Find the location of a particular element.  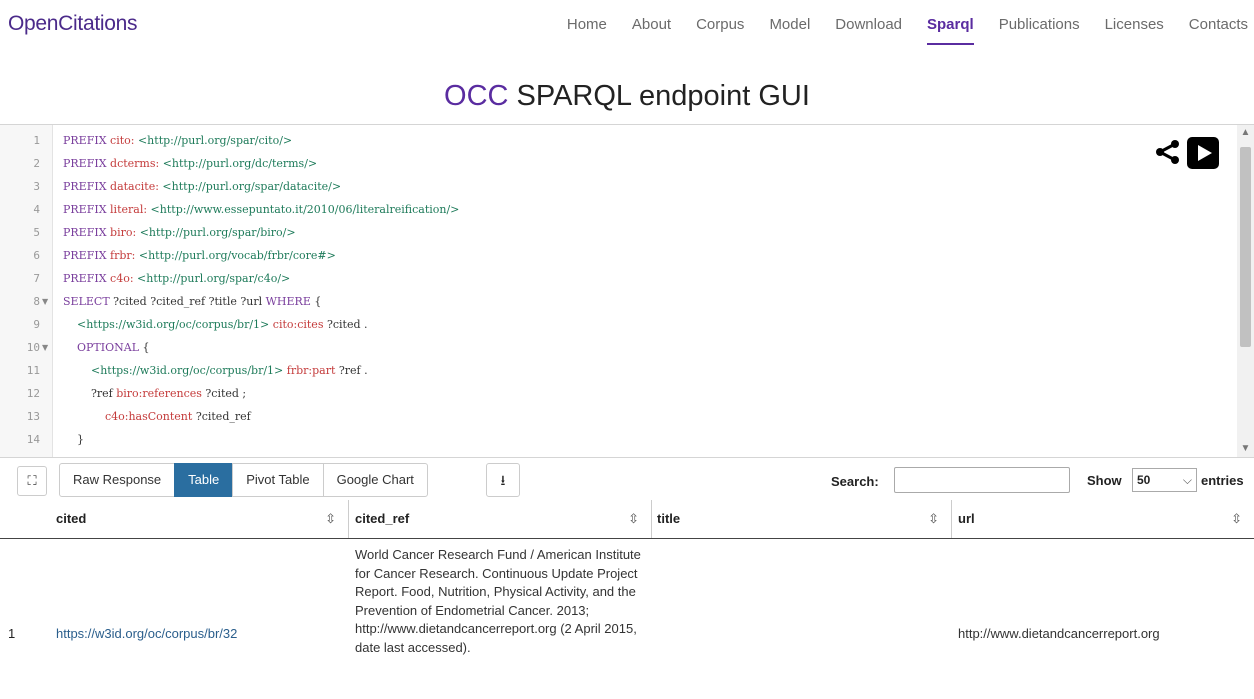

code-token: OPTIONAL is located at coordinates (110, 347).